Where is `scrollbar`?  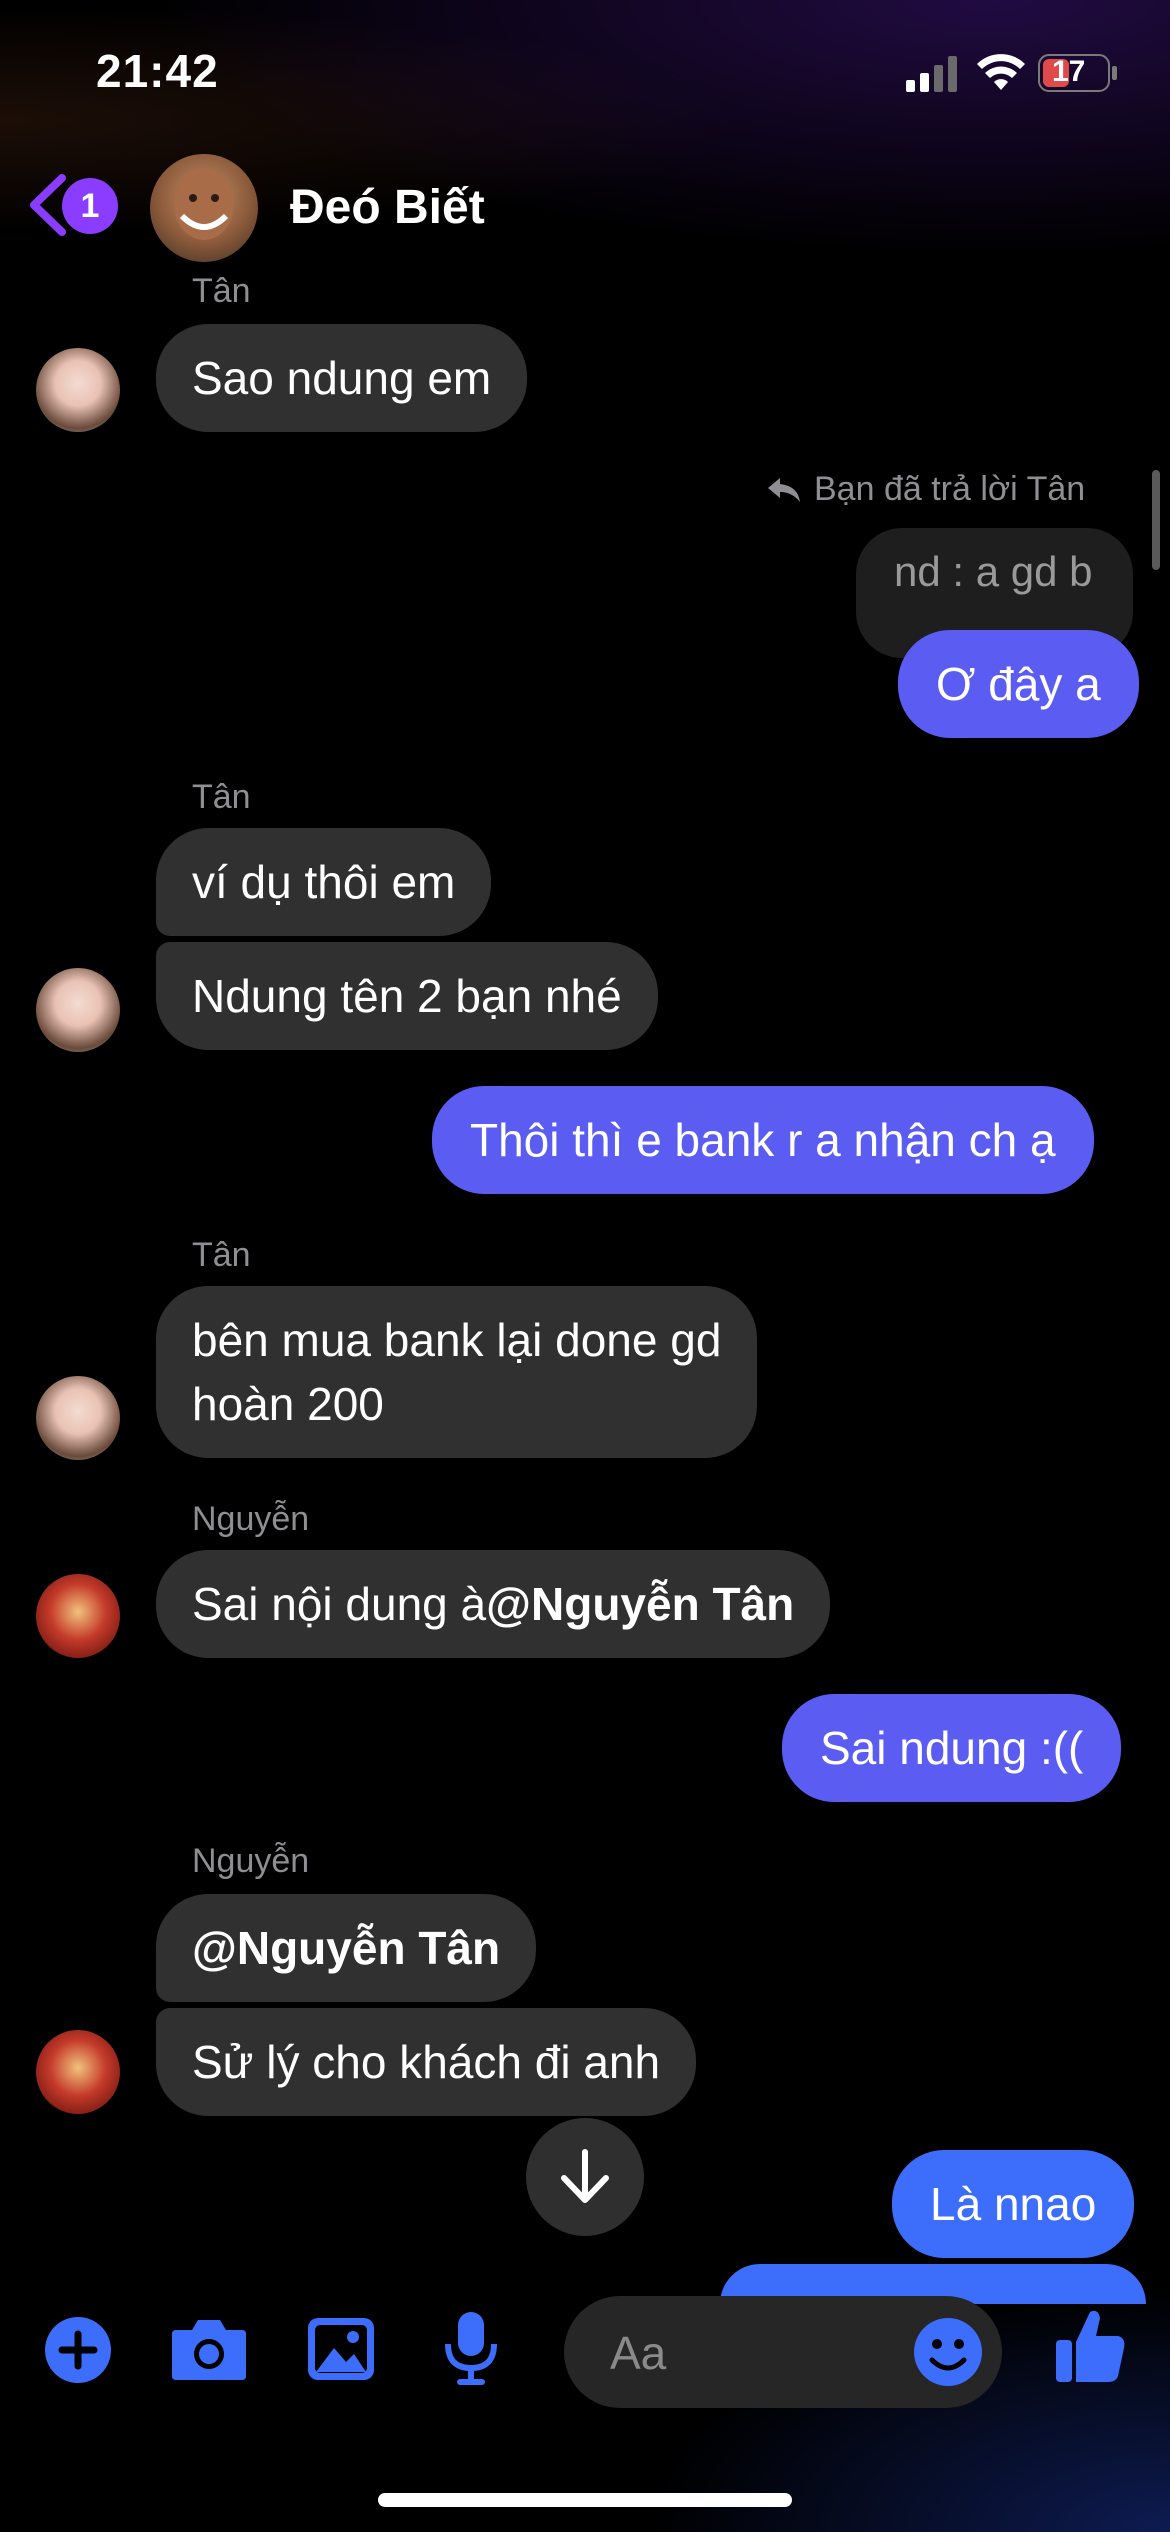 scrollbar is located at coordinates (1156, 520).